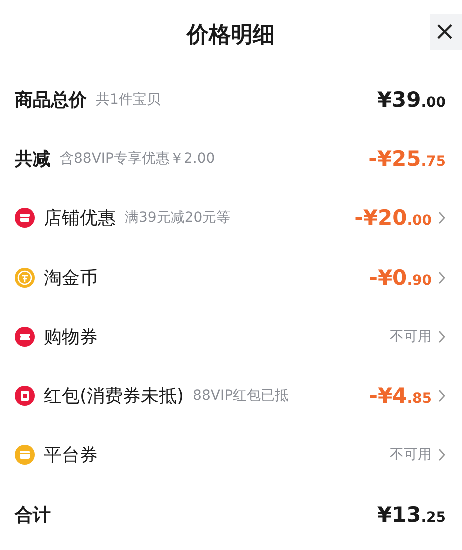 The height and width of the screenshot is (550, 462). What do you see at coordinates (178, 218) in the screenshot?
I see `row-note: 满39元减20元等` at bounding box center [178, 218].